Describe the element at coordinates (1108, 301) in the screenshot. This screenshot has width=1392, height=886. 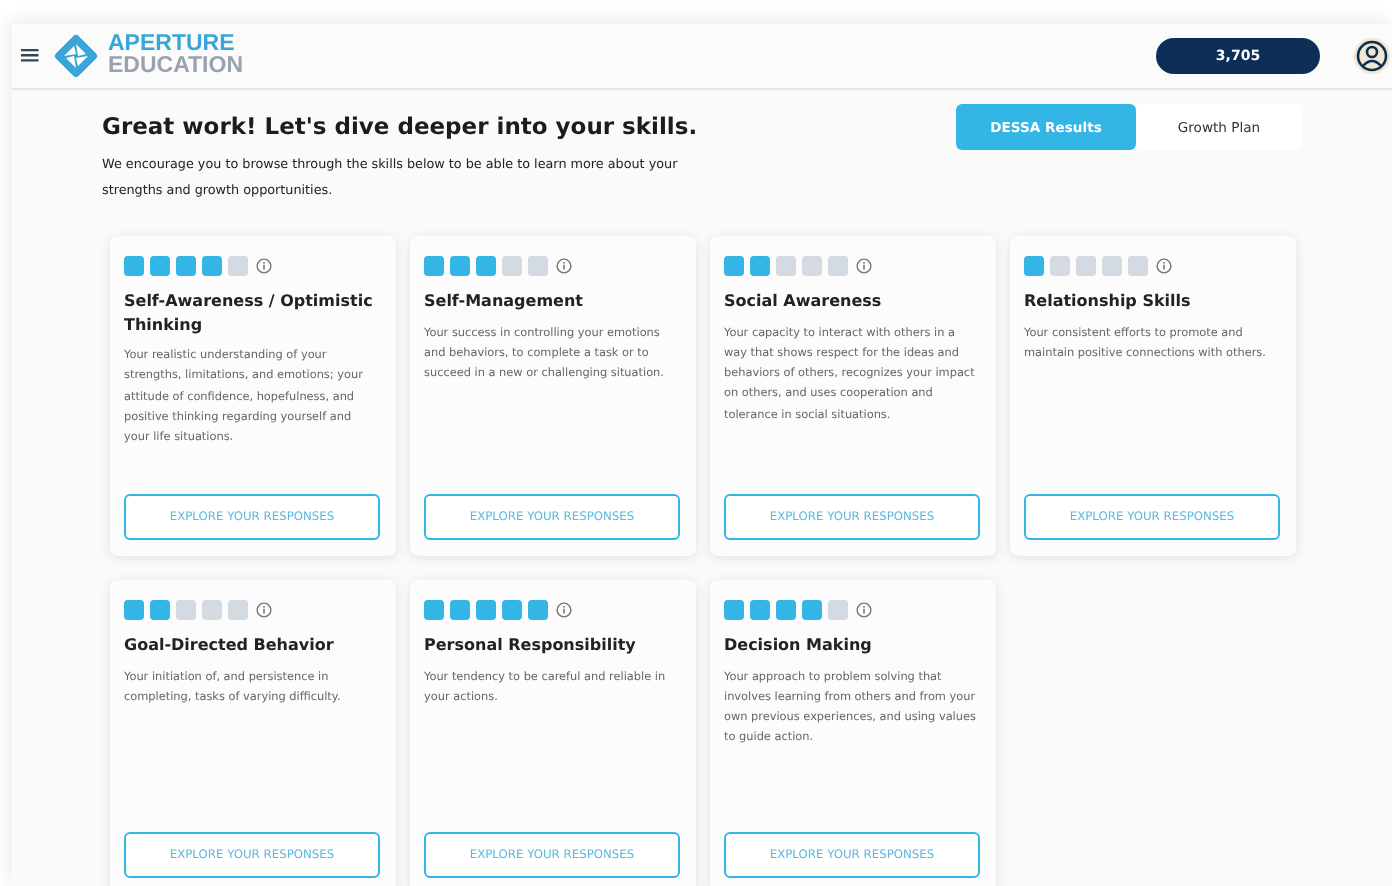
I see `skill-title: Relationship Skills` at that location.